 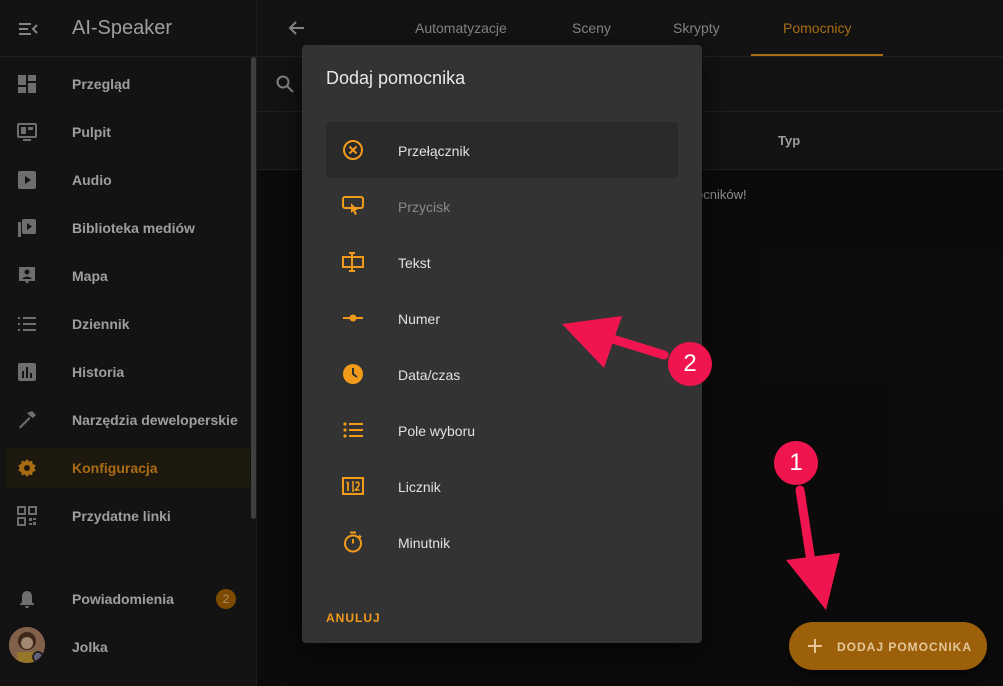 I want to click on timer-outline-icon, so click(x=353, y=542).